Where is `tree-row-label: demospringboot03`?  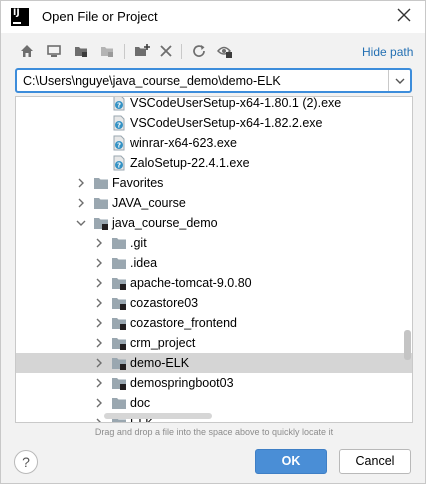
tree-row-label: demospringboot03 is located at coordinates (182, 383).